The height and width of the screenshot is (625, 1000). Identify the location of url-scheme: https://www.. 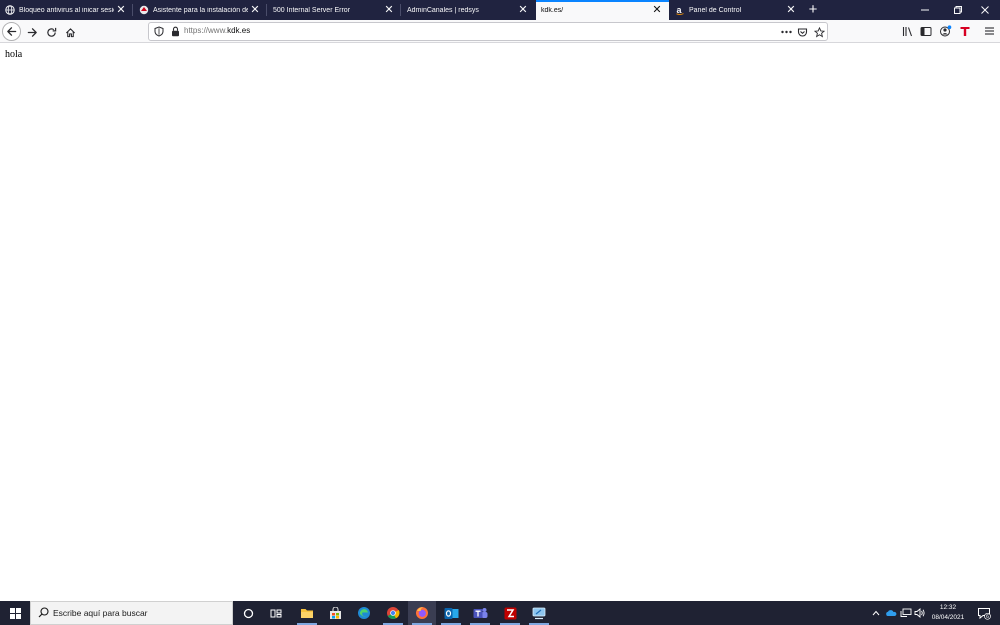
(206, 30).